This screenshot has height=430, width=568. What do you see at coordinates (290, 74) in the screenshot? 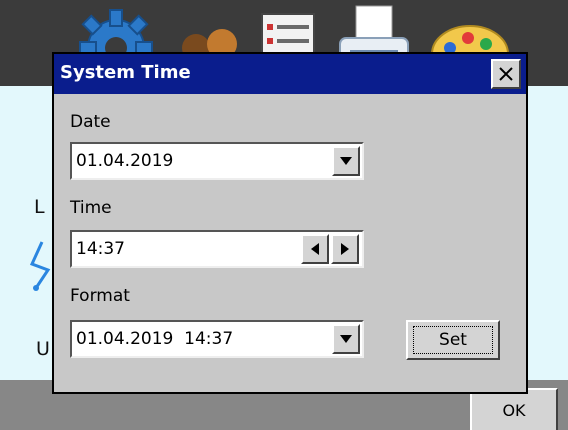
I see `dialog-titlebar: System Time` at bounding box center [290, 74].